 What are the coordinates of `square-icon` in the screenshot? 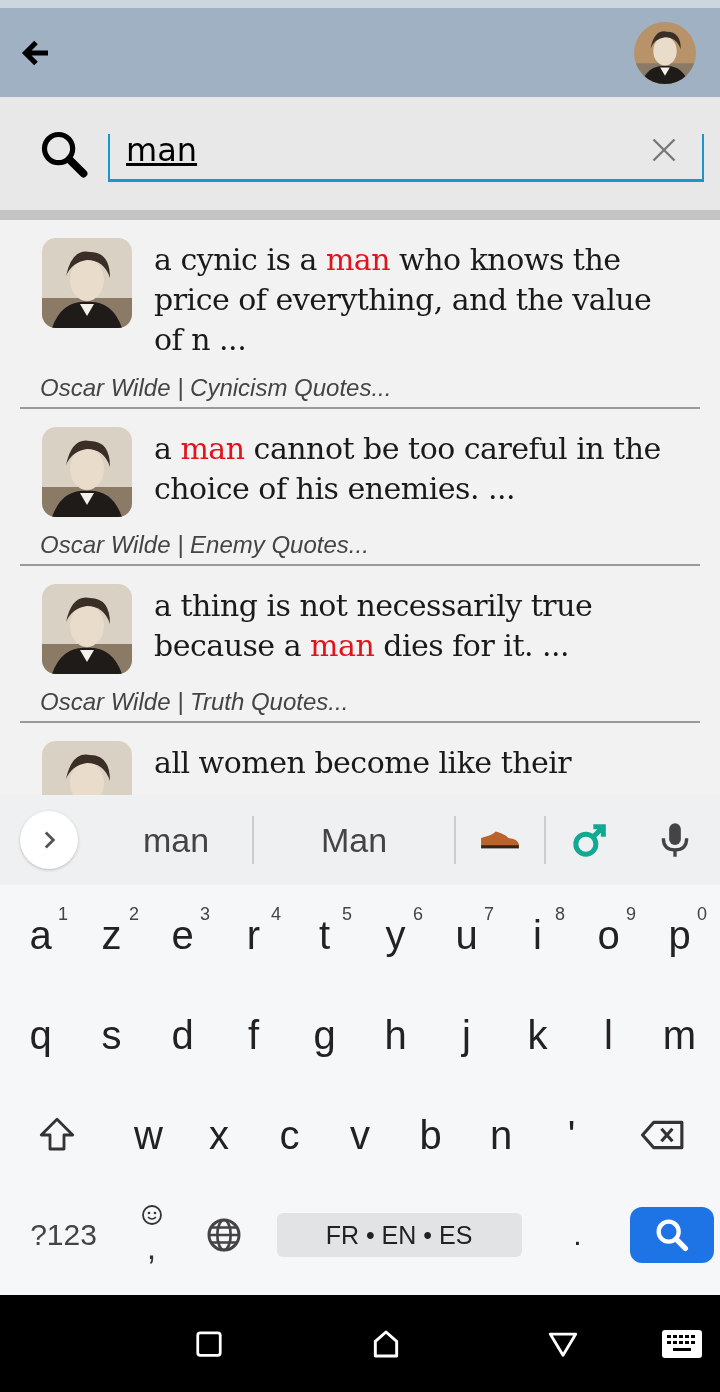 It's located at (208, 1343).